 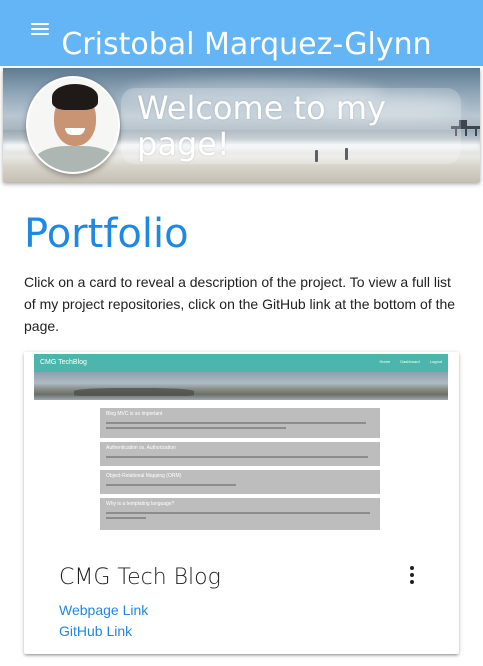 What do you see at coordinates (106, 234) in the screenshot?
I see `portfolio-heading: Portfolio` at bounding box center [106, 234].